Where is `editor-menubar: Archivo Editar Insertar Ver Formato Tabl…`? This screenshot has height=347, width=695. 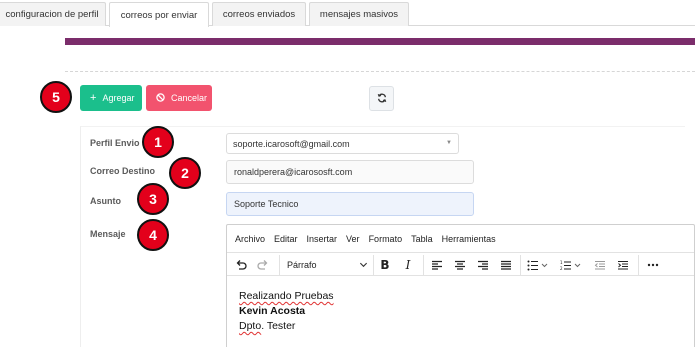
editor-menubar: Archivo Editar Insertar Ver Formato Tabl… is located at coordinates (460, 238).